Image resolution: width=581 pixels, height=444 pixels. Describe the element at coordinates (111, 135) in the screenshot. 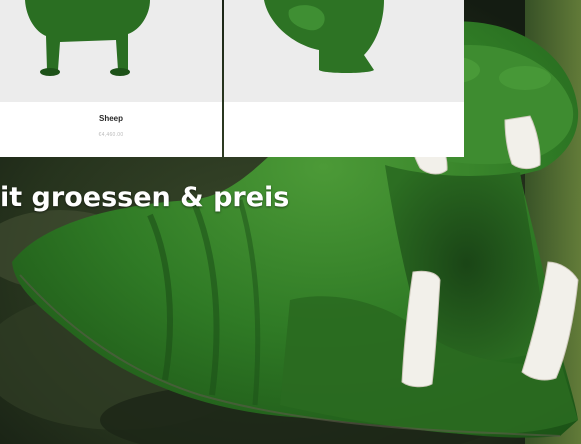

I see `product-price: €4,460.00` at that location.